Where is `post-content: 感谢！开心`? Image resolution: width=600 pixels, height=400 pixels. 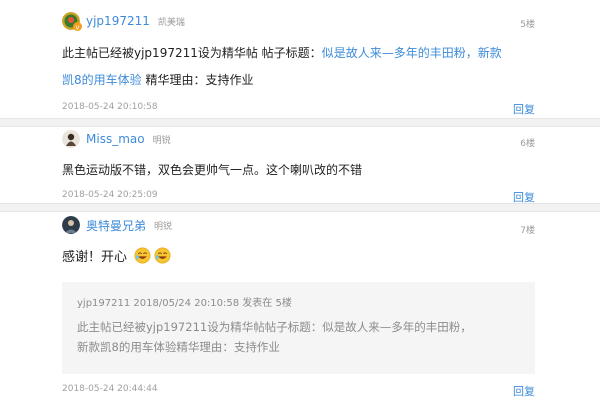 post-content: 感谢！开心 is located at coordinates (116, 257).